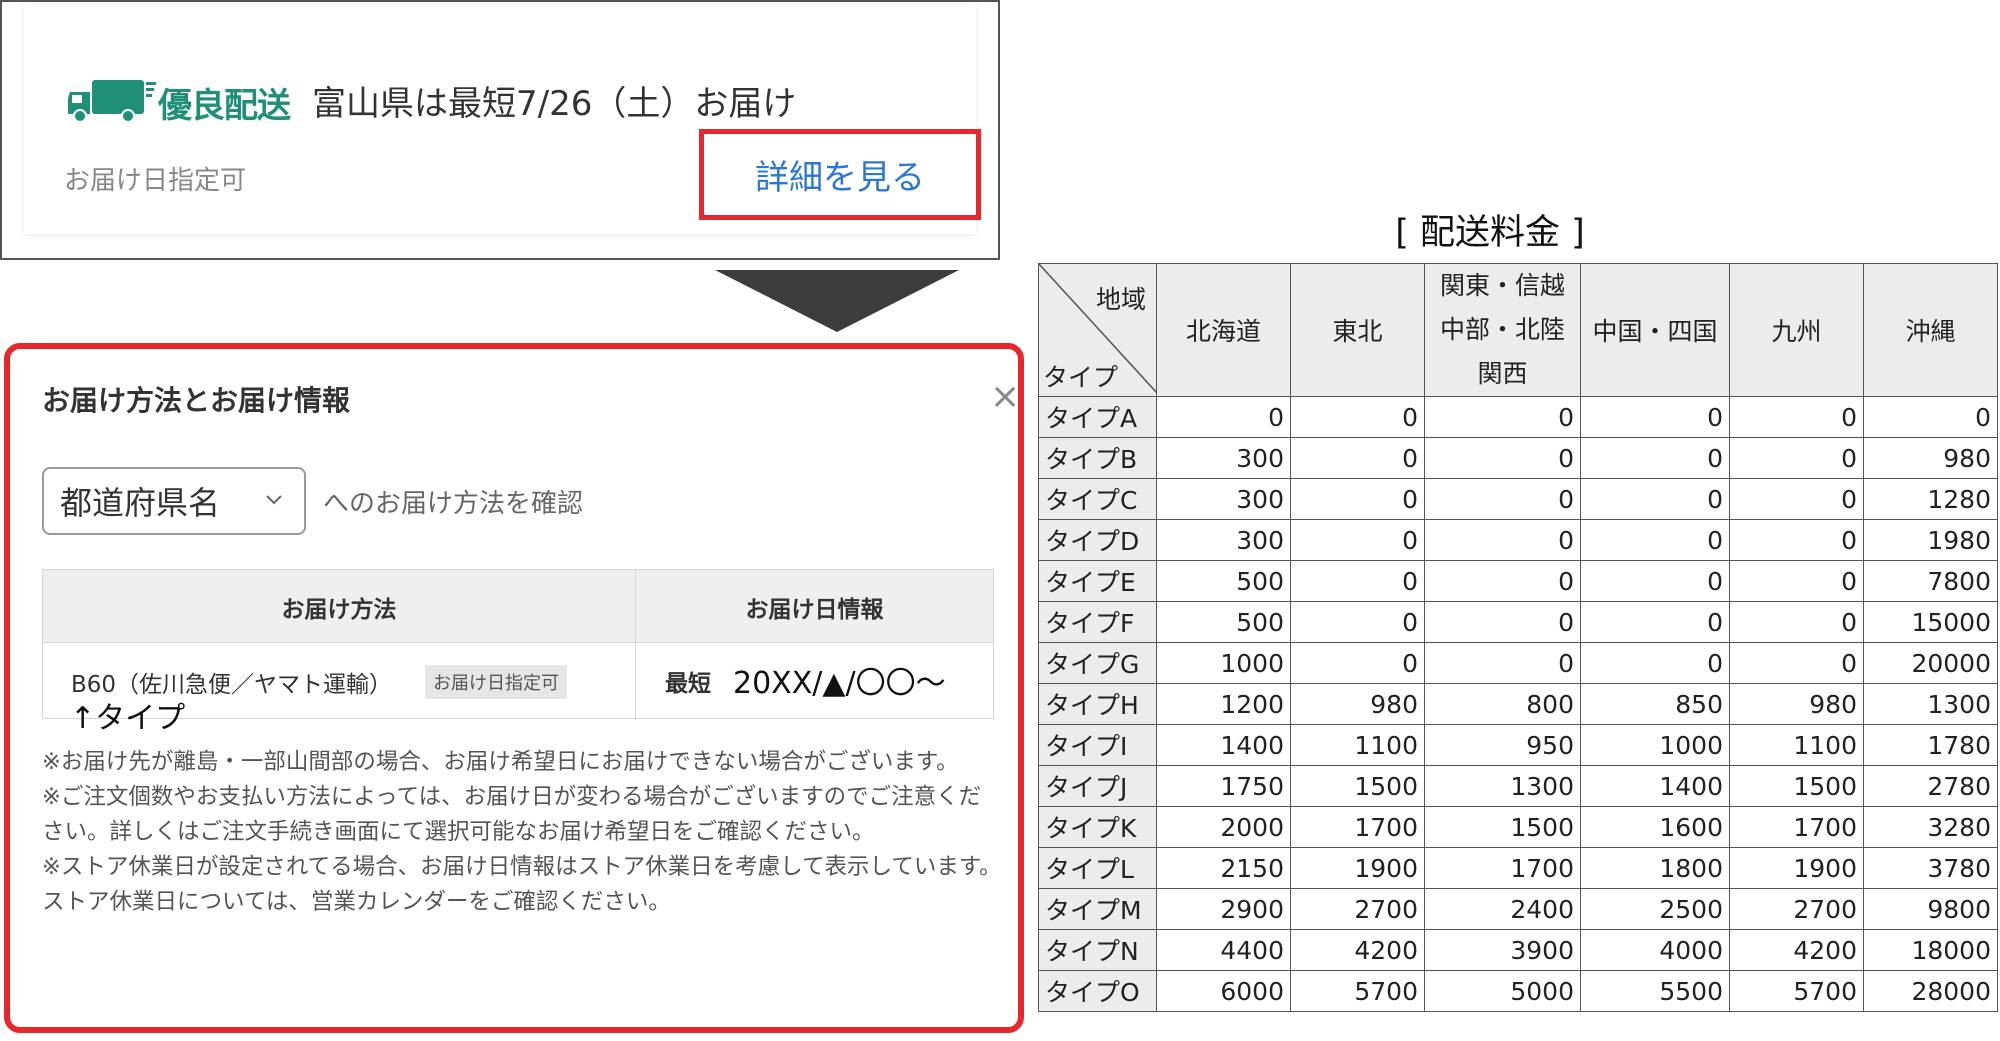  What do you see at coordinates (1502, 909) in the screenshot?
I see `fee-cell: 2400` at bounding box center [1502, 909].